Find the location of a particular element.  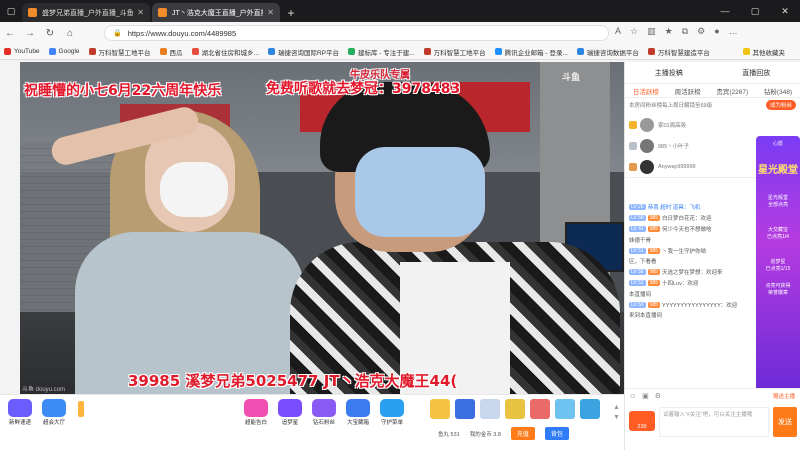

close-window-icon: ✕ is located at coordinates (785, 11).